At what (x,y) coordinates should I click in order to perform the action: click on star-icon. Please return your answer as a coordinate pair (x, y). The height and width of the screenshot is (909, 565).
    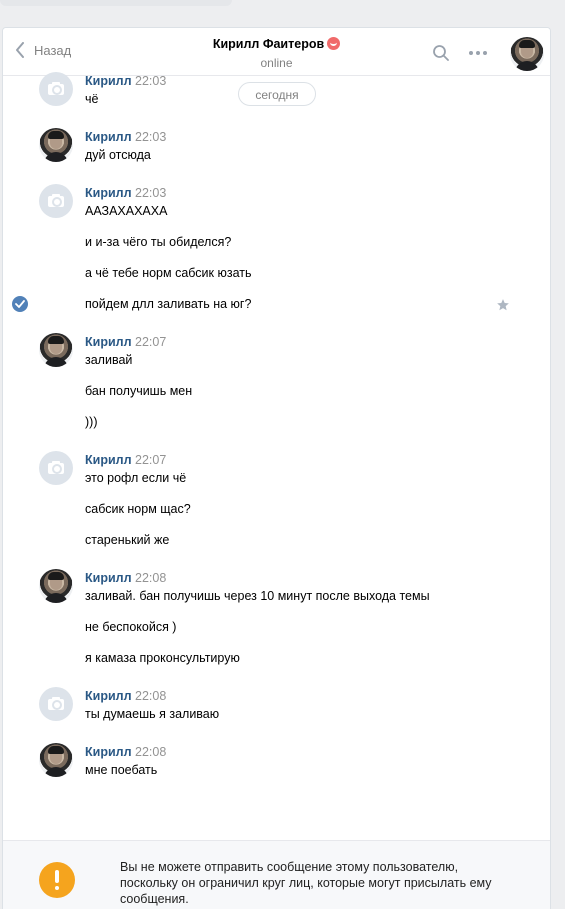
    Looking at the image, I should click on (503, 307).